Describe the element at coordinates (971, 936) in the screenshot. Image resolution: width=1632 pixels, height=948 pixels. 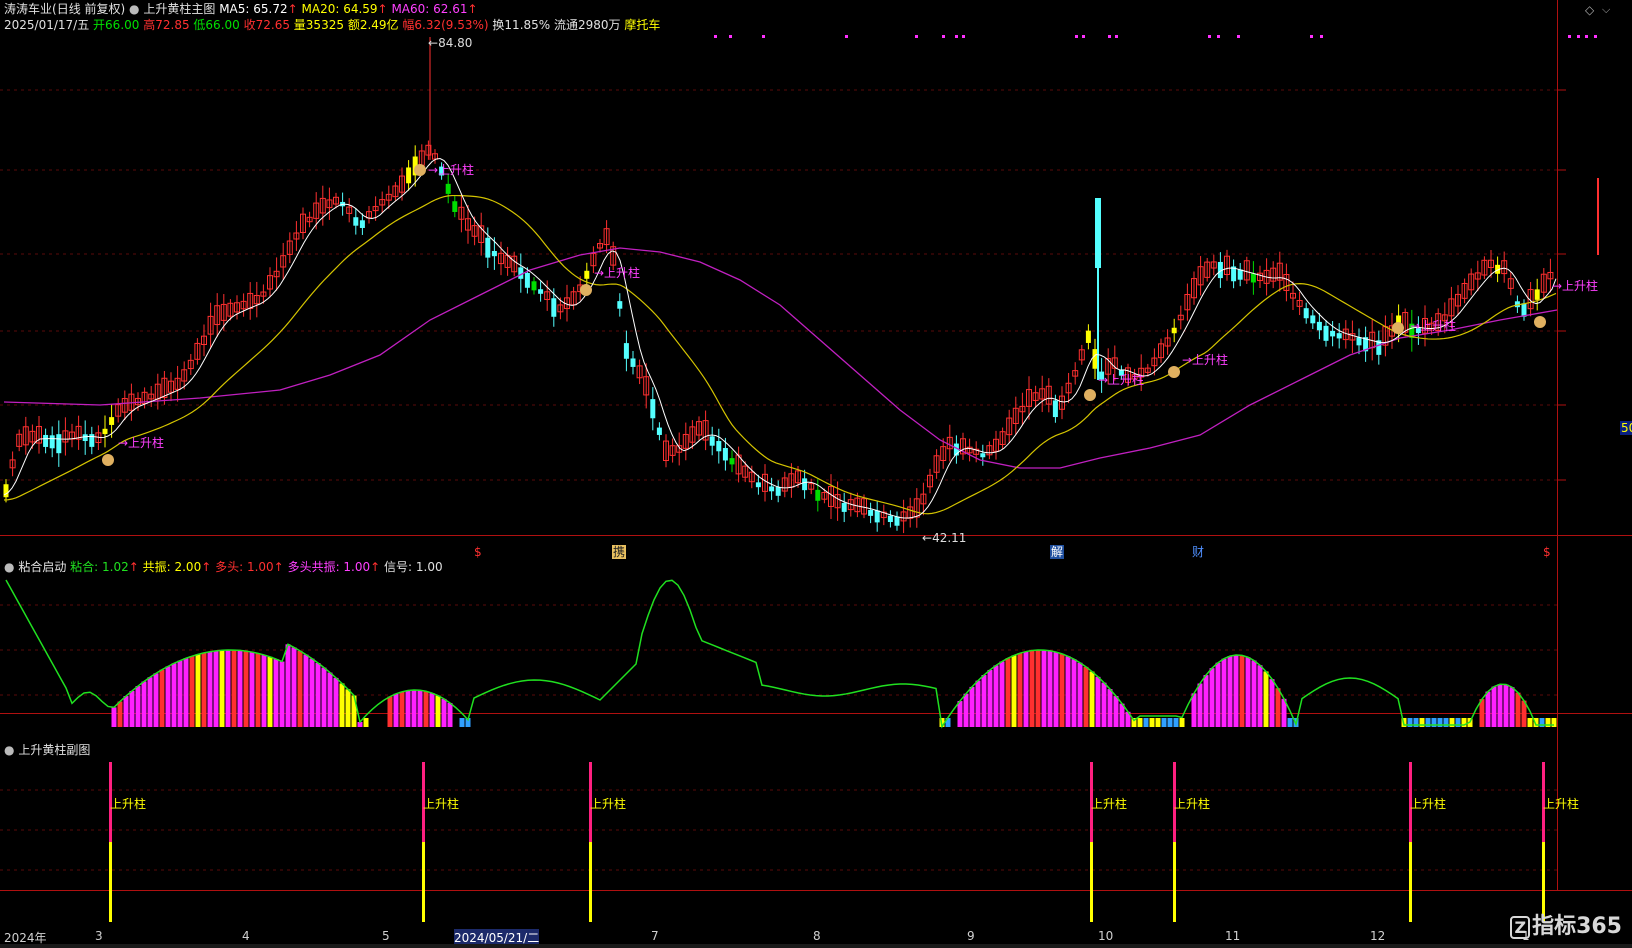
I see `xaxis-label-7: 9` at that location.